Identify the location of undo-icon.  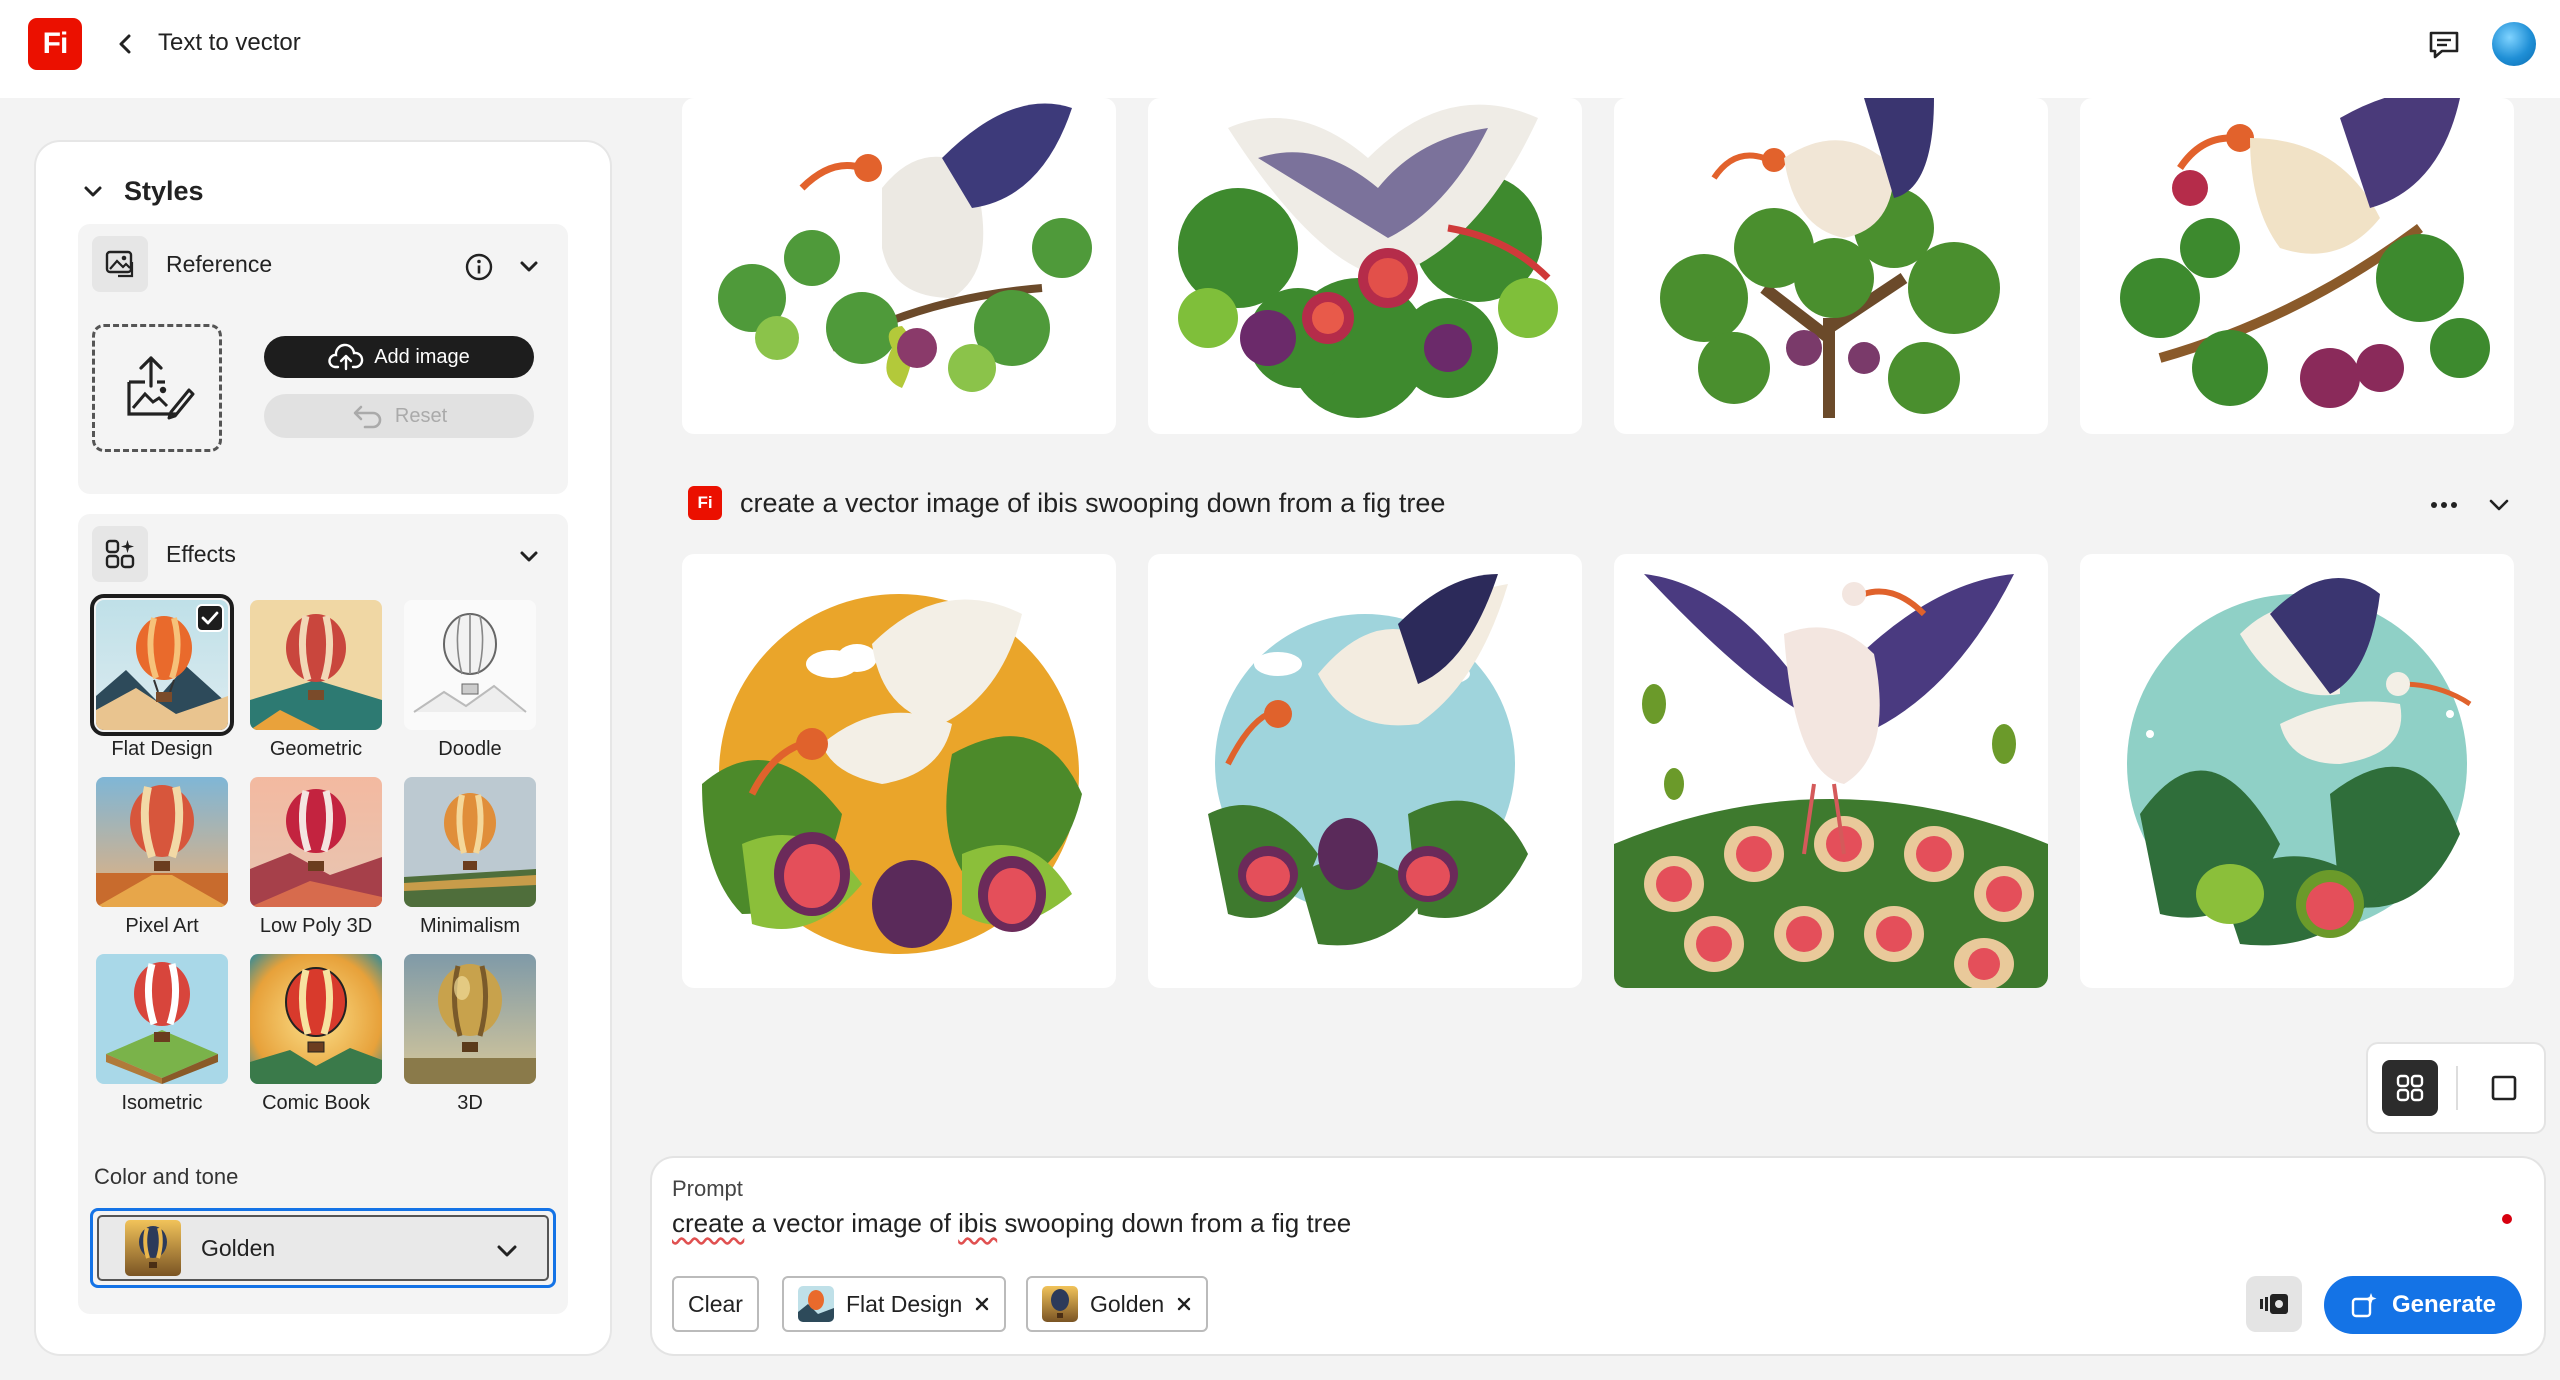
(367, 417).